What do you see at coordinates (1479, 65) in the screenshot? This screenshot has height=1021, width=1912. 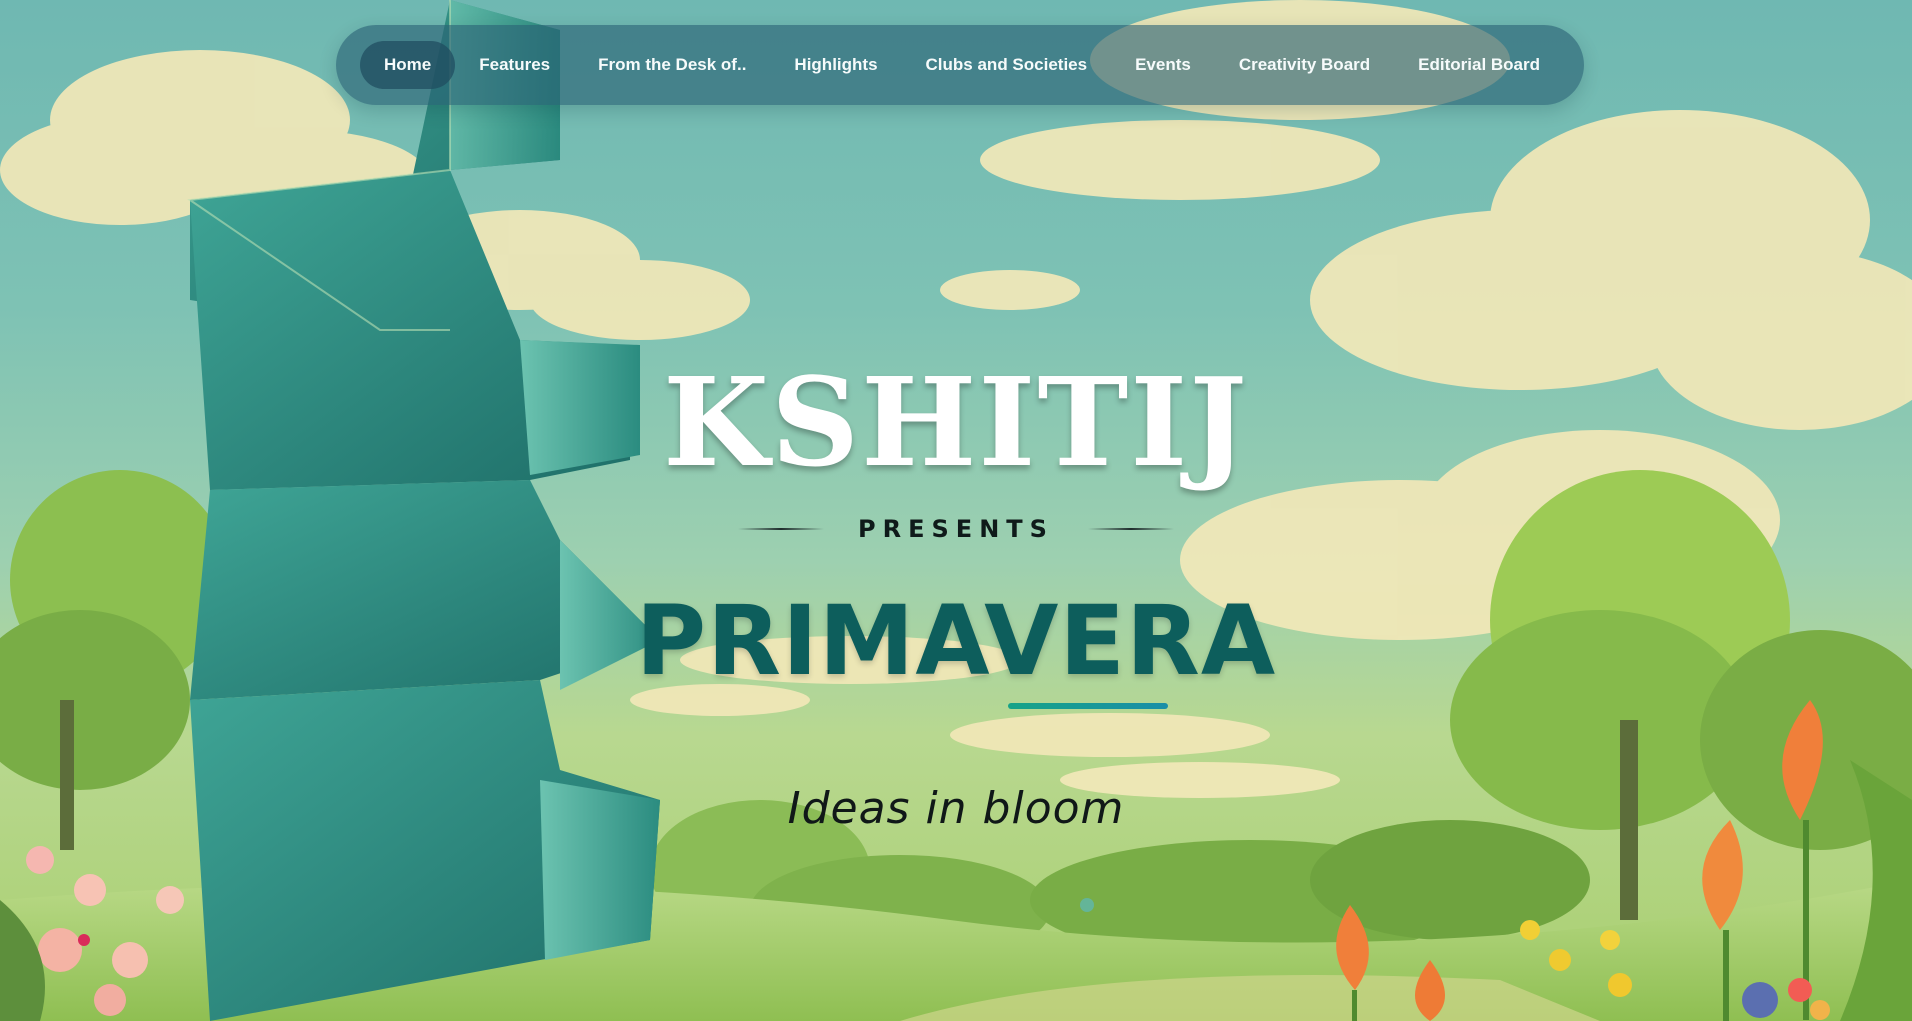 I see `nav-editorial-board: Editorial Board` at bounding box center [1479, 65].